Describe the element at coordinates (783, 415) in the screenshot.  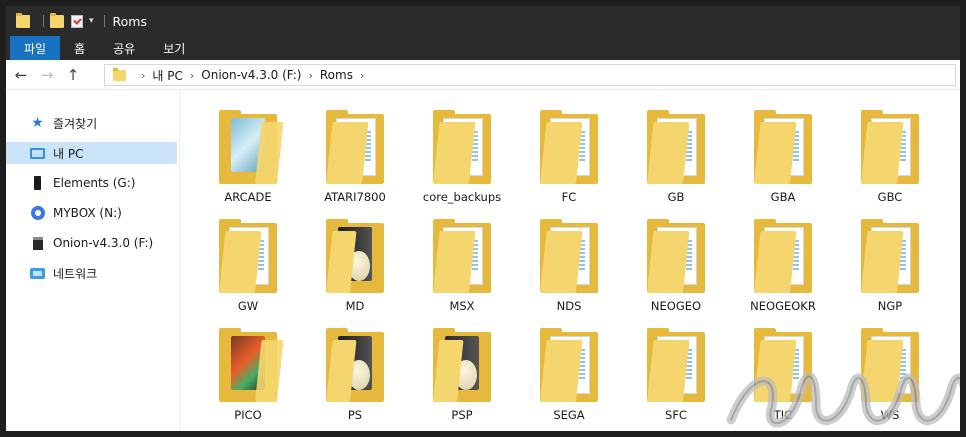
I see `folder-label: TIC` at that location.